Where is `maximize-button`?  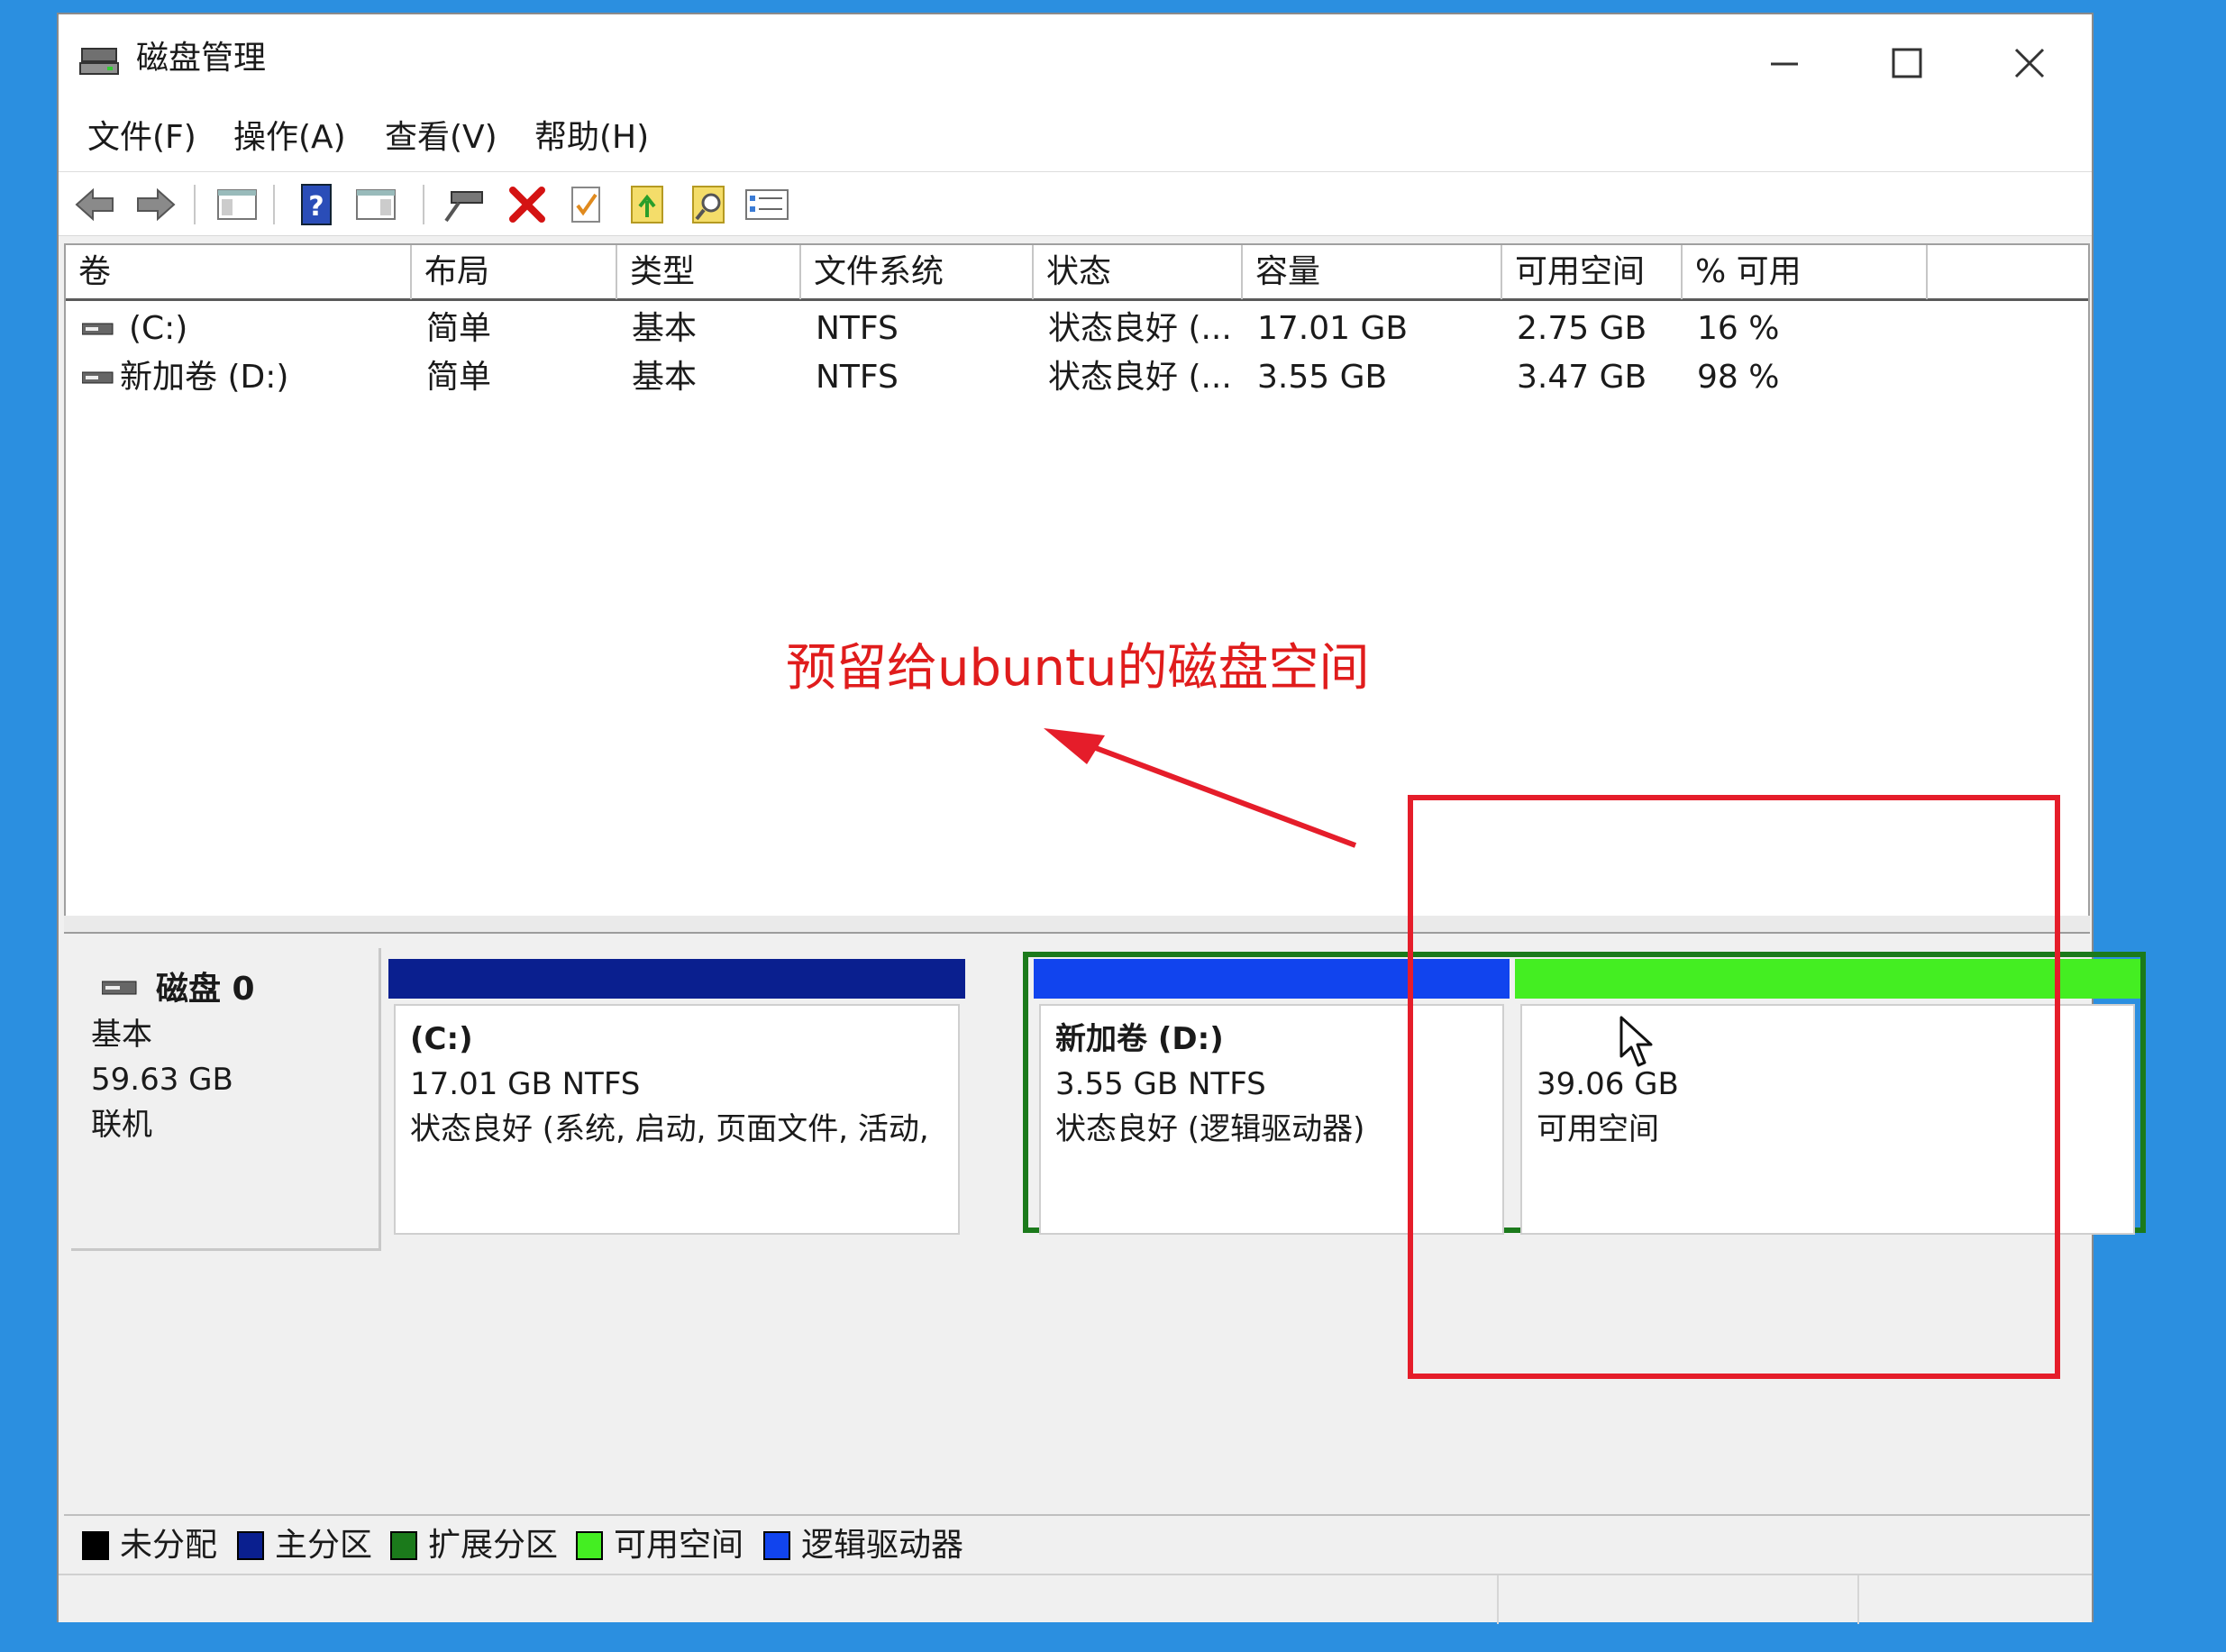 maximize-button is located at coordinates (1907, 63).